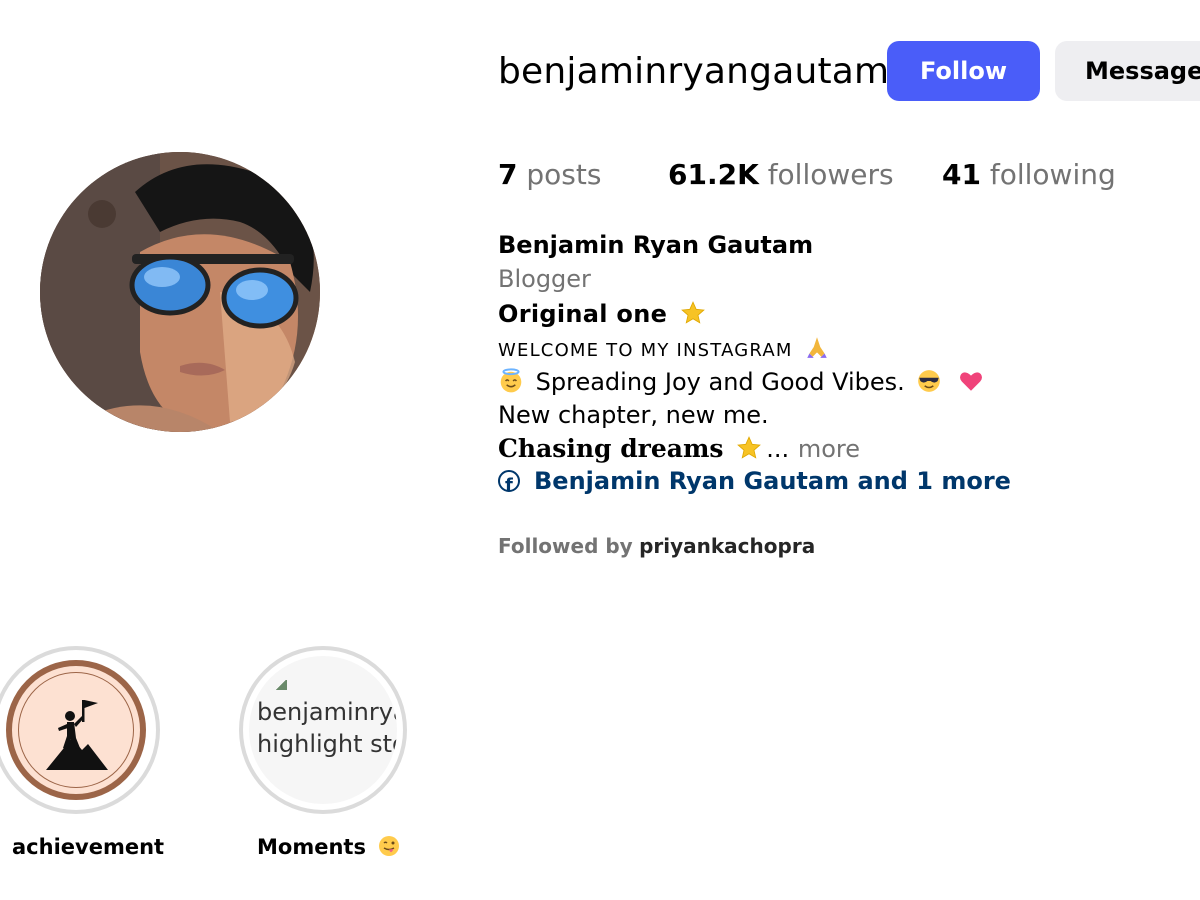 The width and height of the screenshot is (1200, 900). Describe the element at coordinates (633, 415) in the screenshot. I see `bio-line-4: New chapter, new me.` at that location.